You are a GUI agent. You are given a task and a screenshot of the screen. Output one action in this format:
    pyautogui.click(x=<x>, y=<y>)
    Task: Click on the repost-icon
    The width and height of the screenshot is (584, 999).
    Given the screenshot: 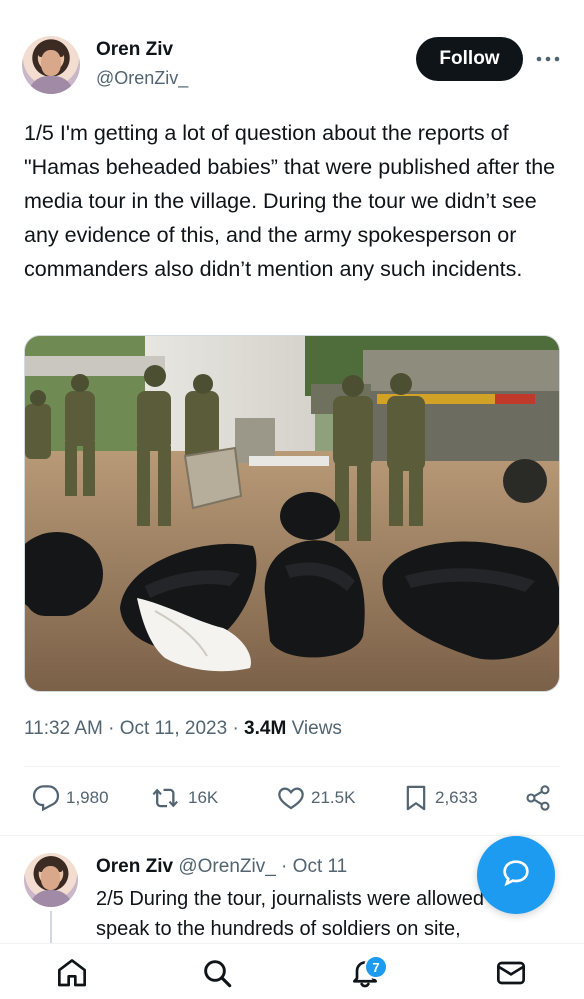 What is the action you would take?
    pyautogui.click(x=167, y=798)
    